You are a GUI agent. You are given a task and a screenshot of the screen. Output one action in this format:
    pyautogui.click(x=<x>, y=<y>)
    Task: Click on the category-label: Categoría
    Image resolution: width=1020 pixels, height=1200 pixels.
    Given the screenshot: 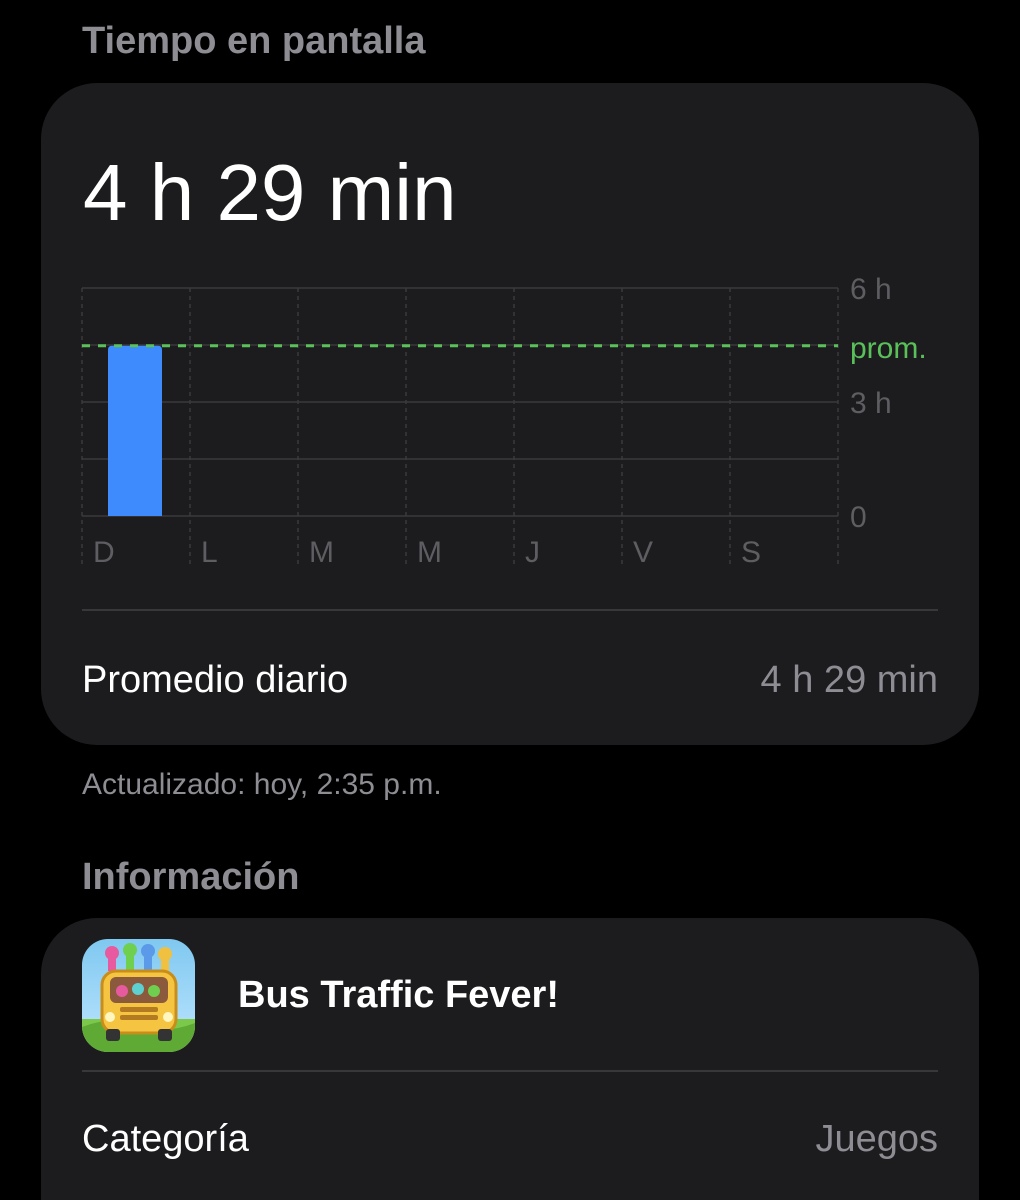 What is the action you would take?
    pyautogui.click(x=165, y=1139)
    